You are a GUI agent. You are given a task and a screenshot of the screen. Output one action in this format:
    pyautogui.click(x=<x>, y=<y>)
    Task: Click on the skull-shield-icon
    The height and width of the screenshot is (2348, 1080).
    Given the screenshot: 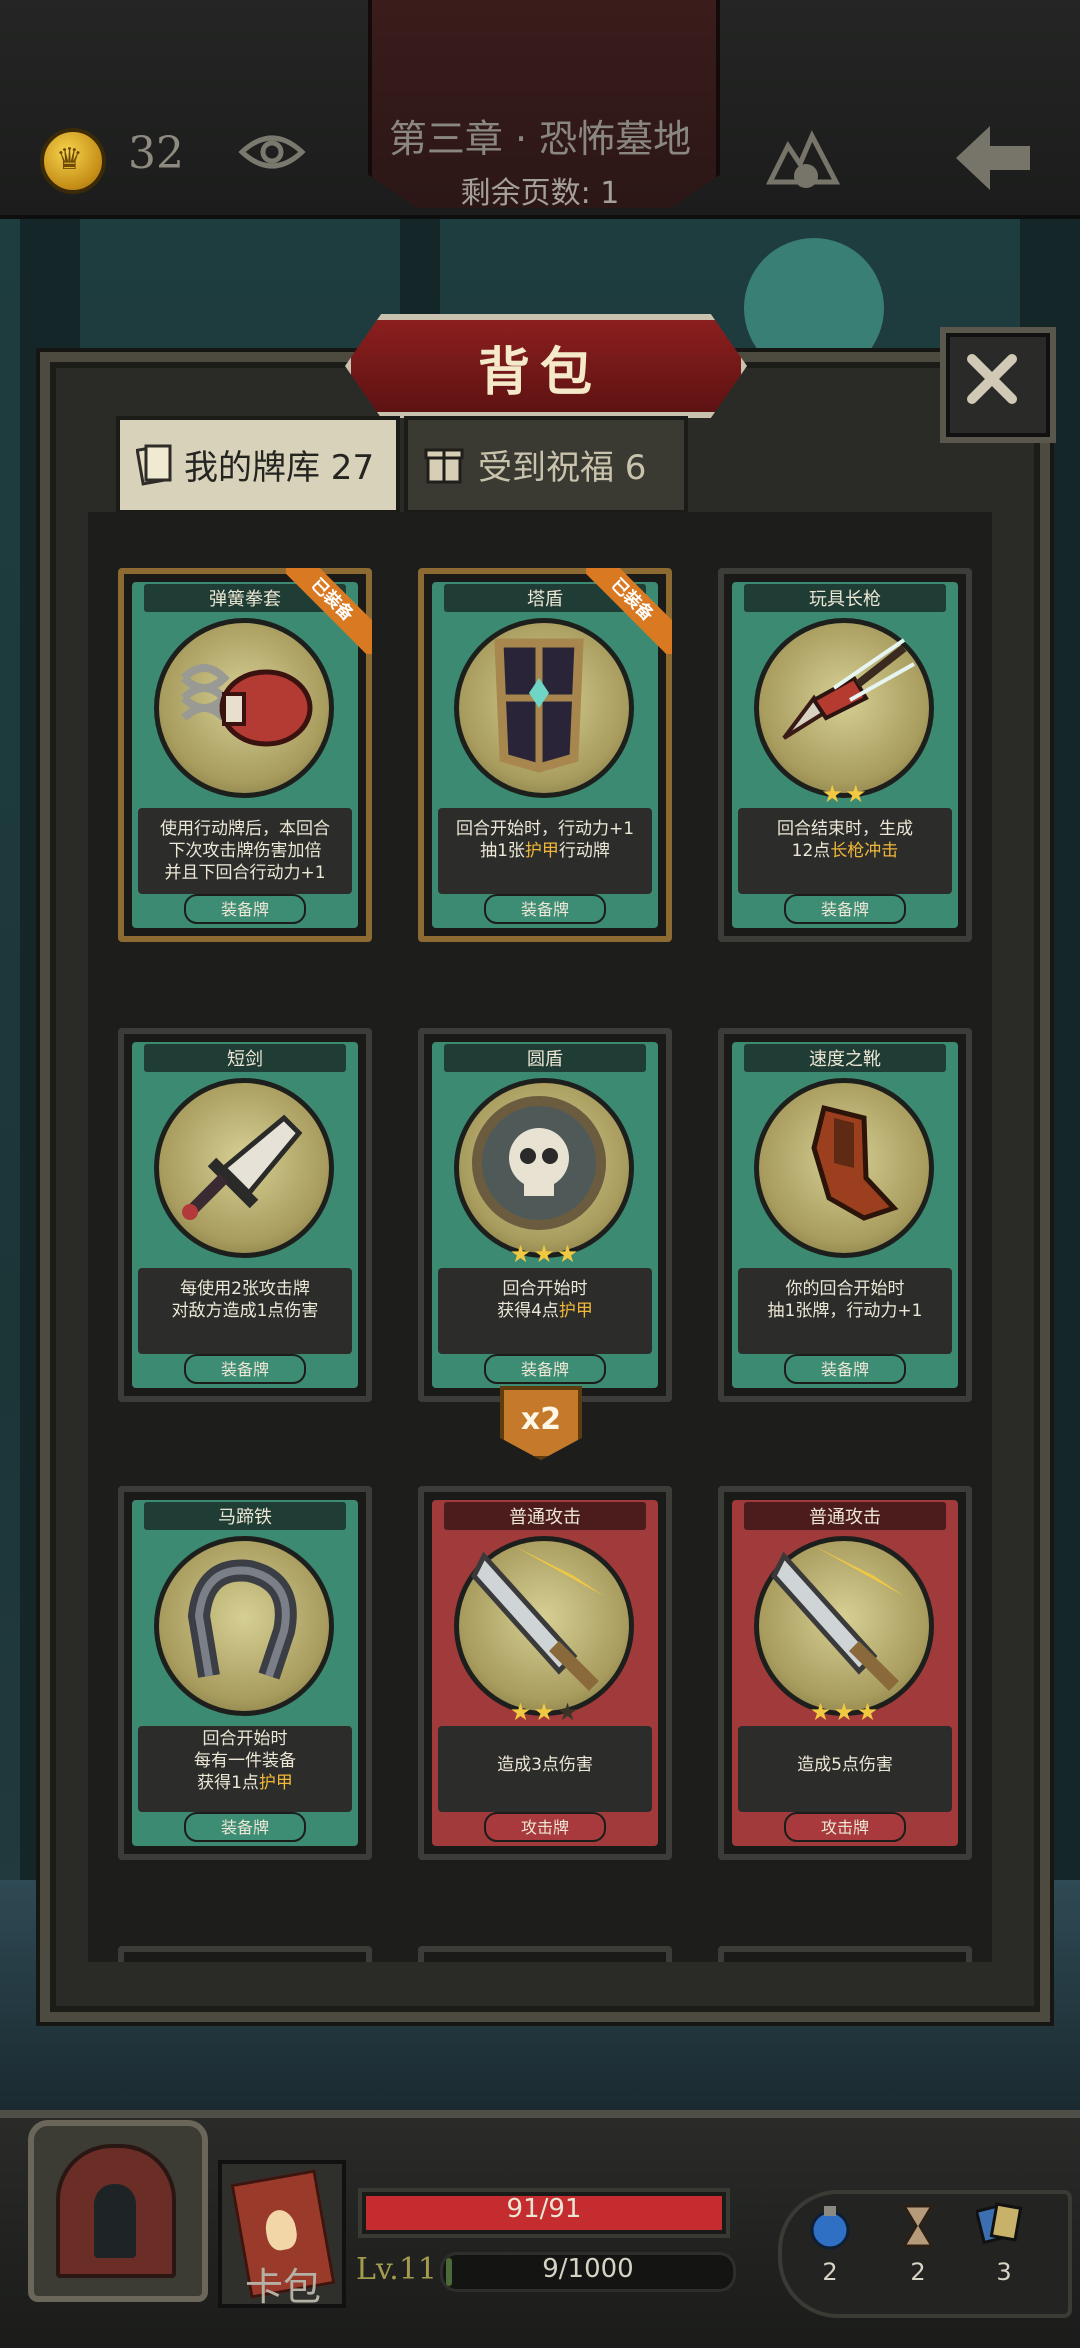 What is the action you would take?
    pyautogui.click(x=539, y=1163)
    